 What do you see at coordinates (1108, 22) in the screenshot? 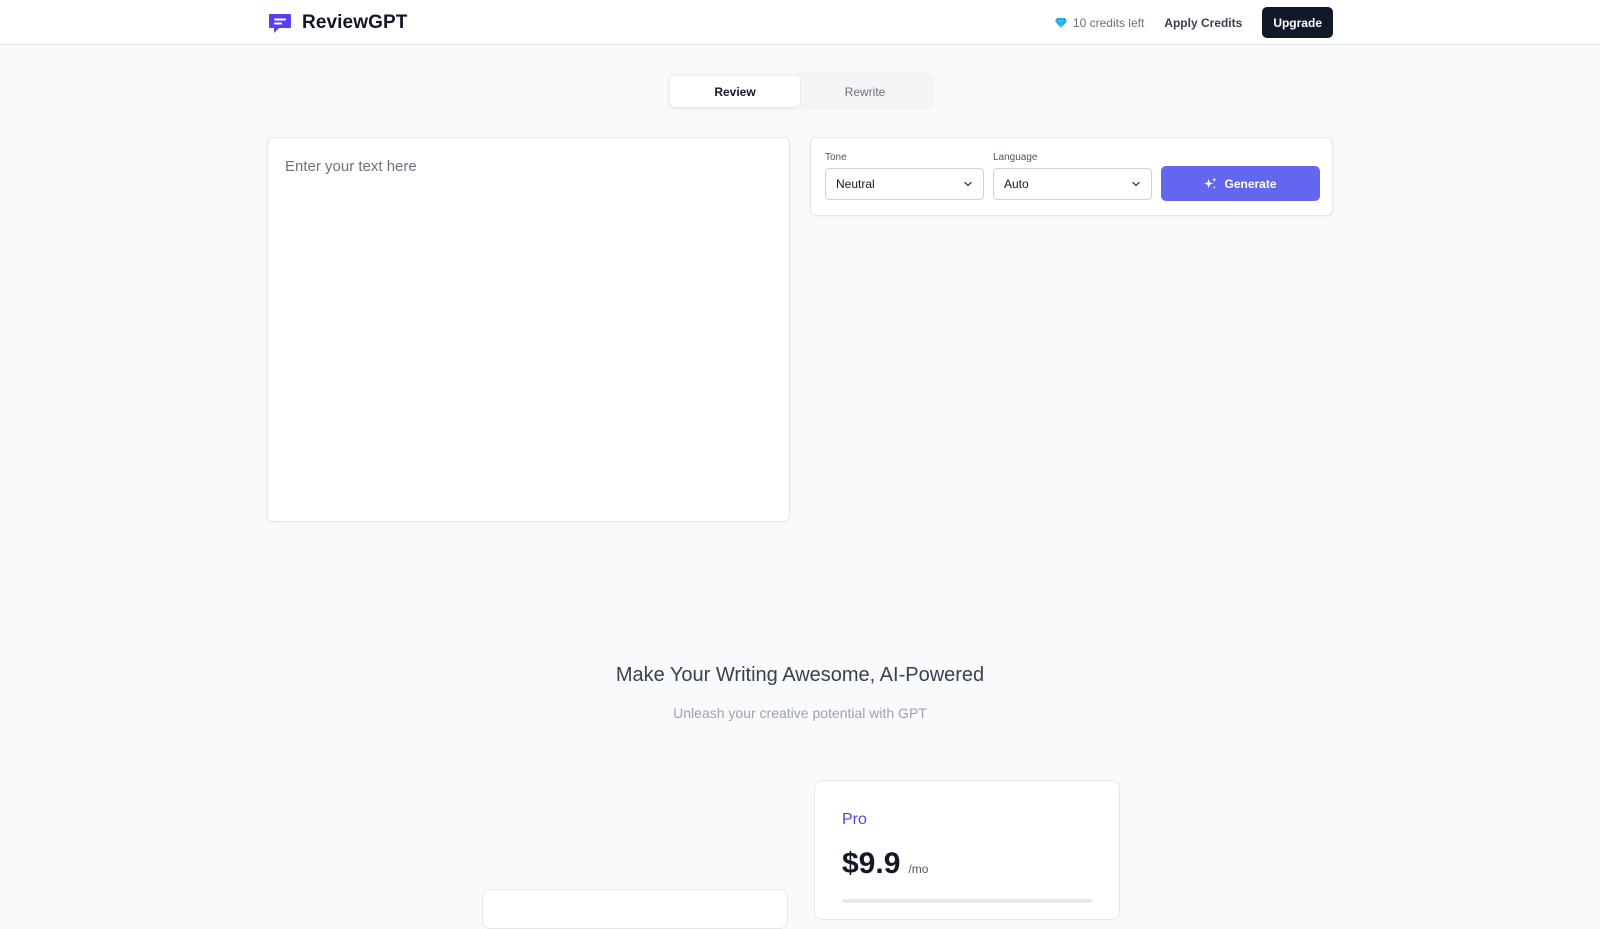
I see `credits-text: 10 credits left` at bounding box center [1108, 22].